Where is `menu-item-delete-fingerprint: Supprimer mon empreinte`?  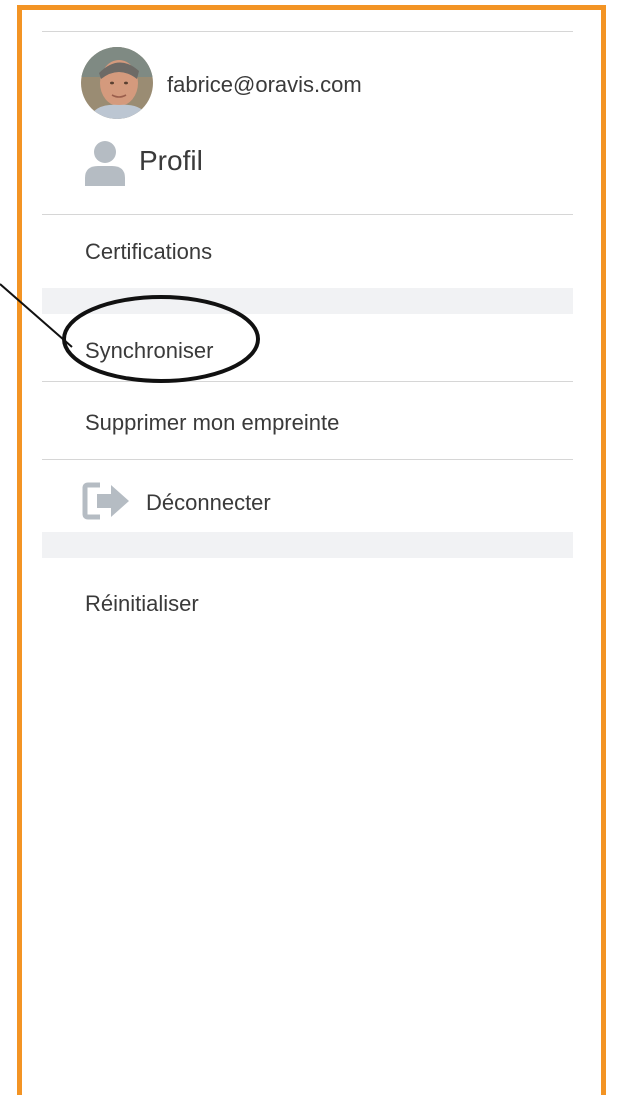 menu-item-delete-fingerprint: Supprimer mon empreinte is located at coordinates (307, 420).